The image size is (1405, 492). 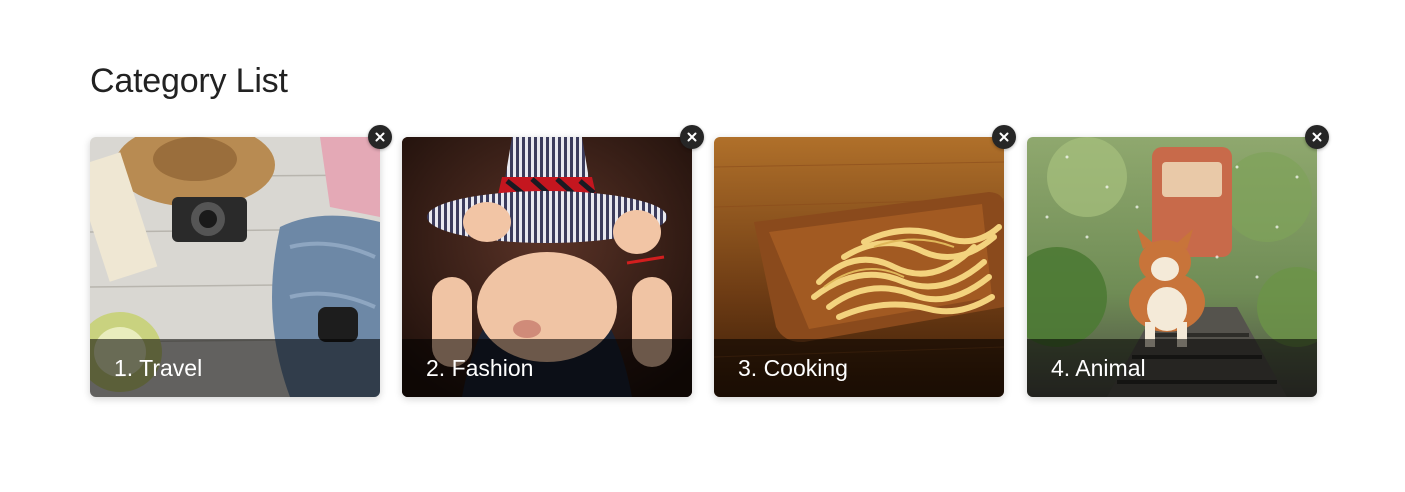 I want to click on card-label-overlay: 1. Travel, so click(x=235, y=368).